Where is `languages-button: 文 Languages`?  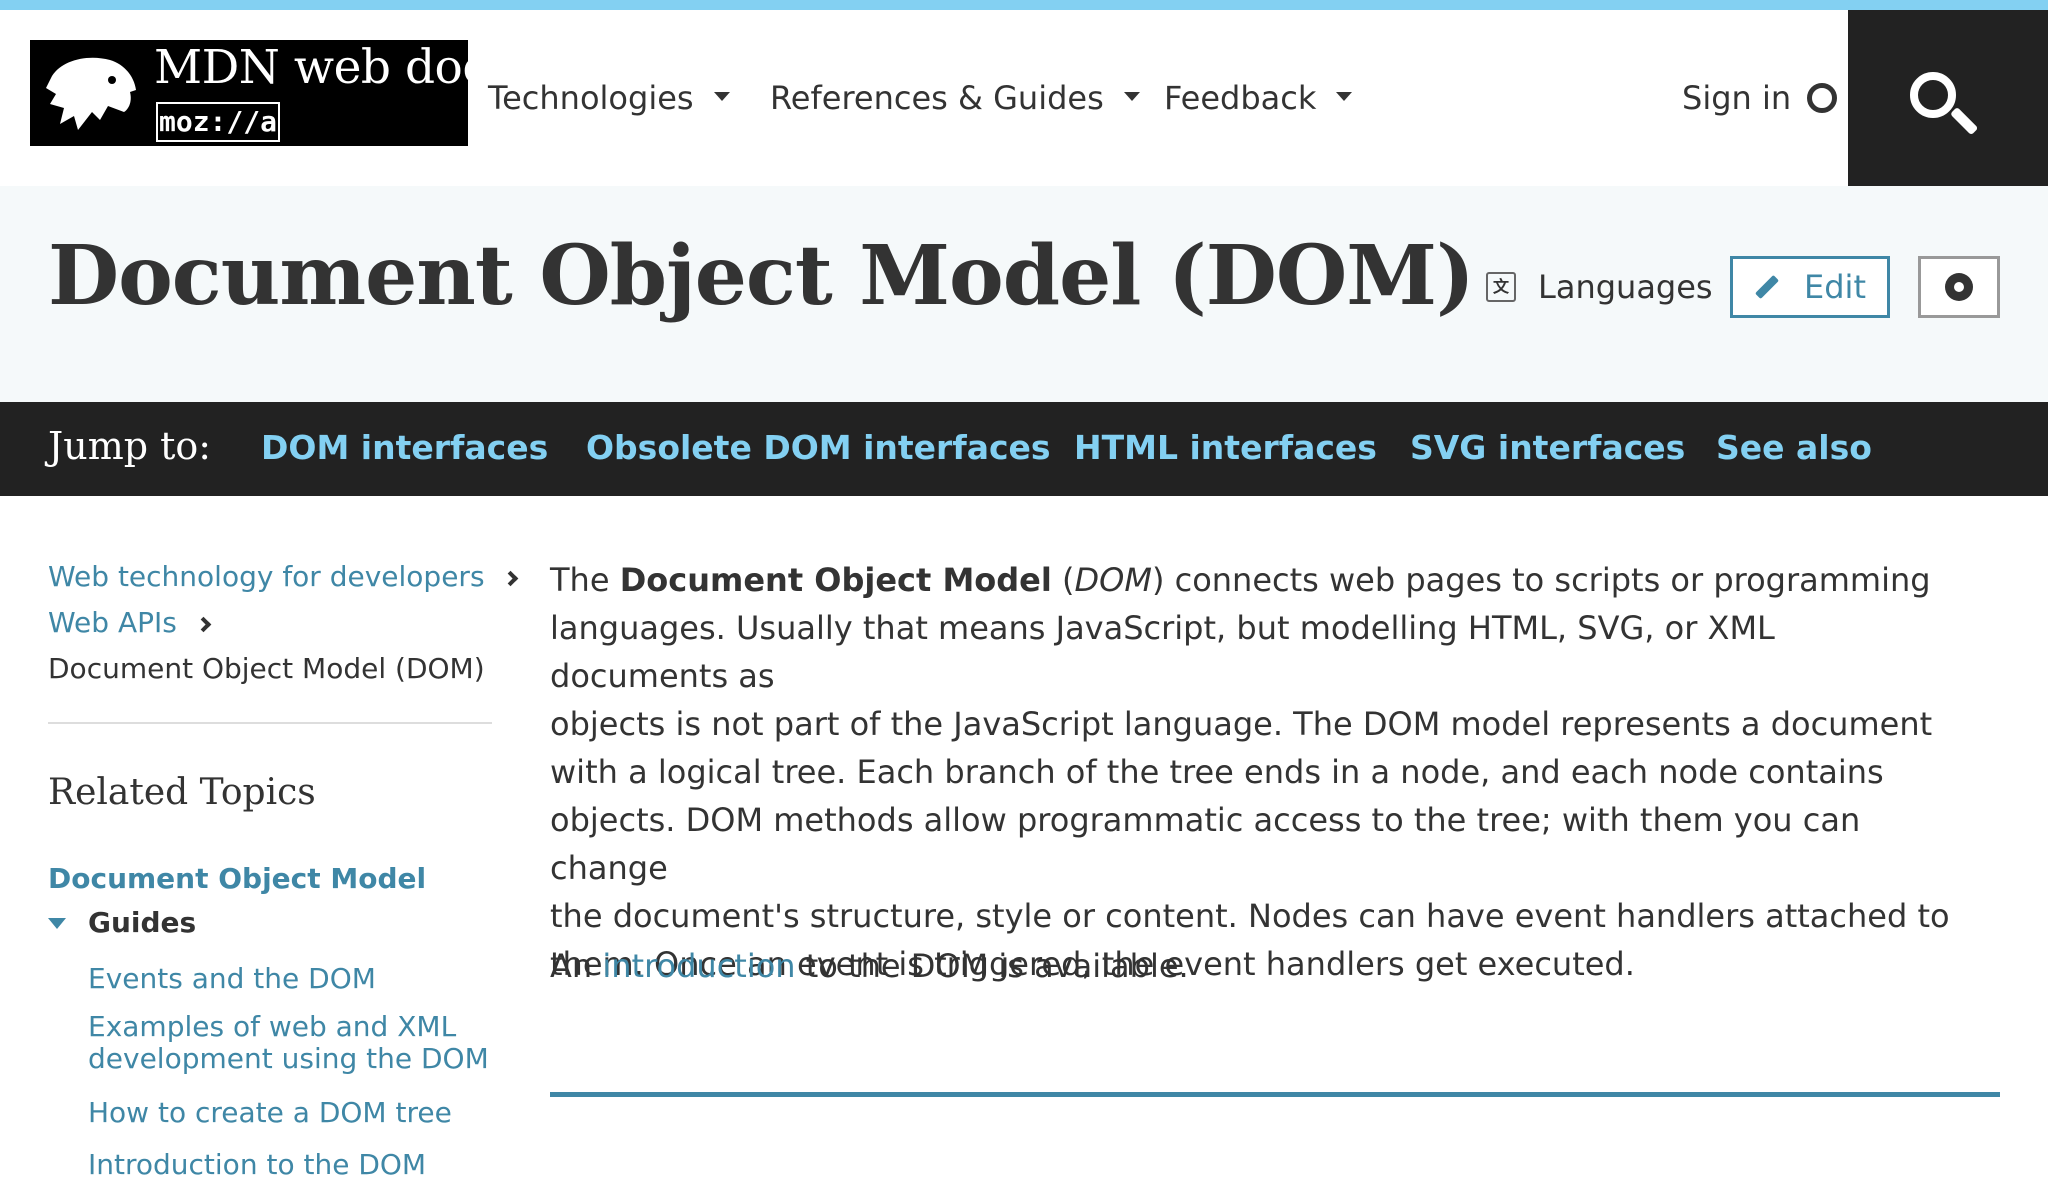 languages-button: 文 Languages is located at coordinates (1599, 287).